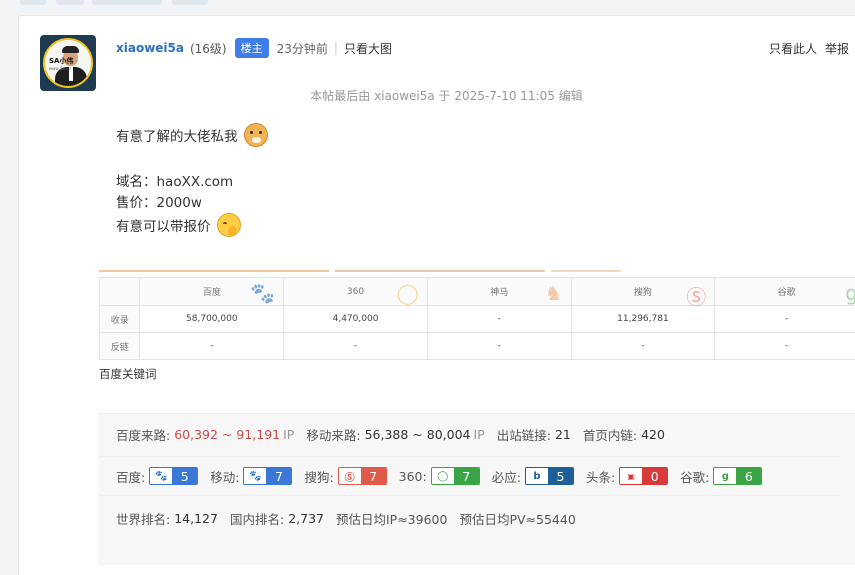 The width and height of the screenshot is (855, 575). I want to click on doge-emoji-icon, so click(255, 134).